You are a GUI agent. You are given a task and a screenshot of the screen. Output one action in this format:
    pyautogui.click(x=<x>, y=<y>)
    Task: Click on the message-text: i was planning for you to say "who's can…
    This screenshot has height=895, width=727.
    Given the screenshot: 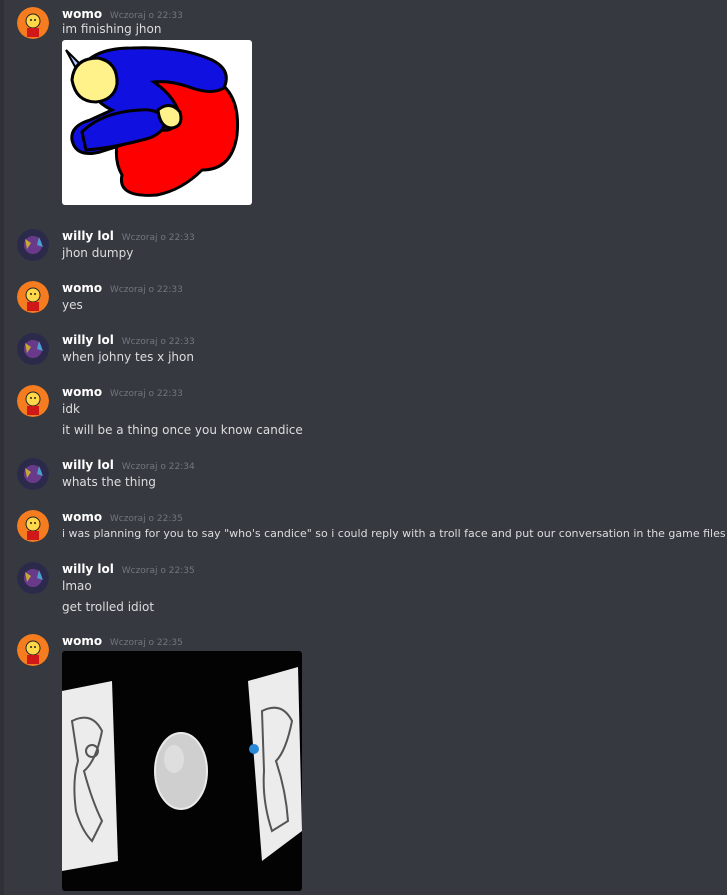 What is the action you would take?
    pyautogui.click(x=394, y=533)
    